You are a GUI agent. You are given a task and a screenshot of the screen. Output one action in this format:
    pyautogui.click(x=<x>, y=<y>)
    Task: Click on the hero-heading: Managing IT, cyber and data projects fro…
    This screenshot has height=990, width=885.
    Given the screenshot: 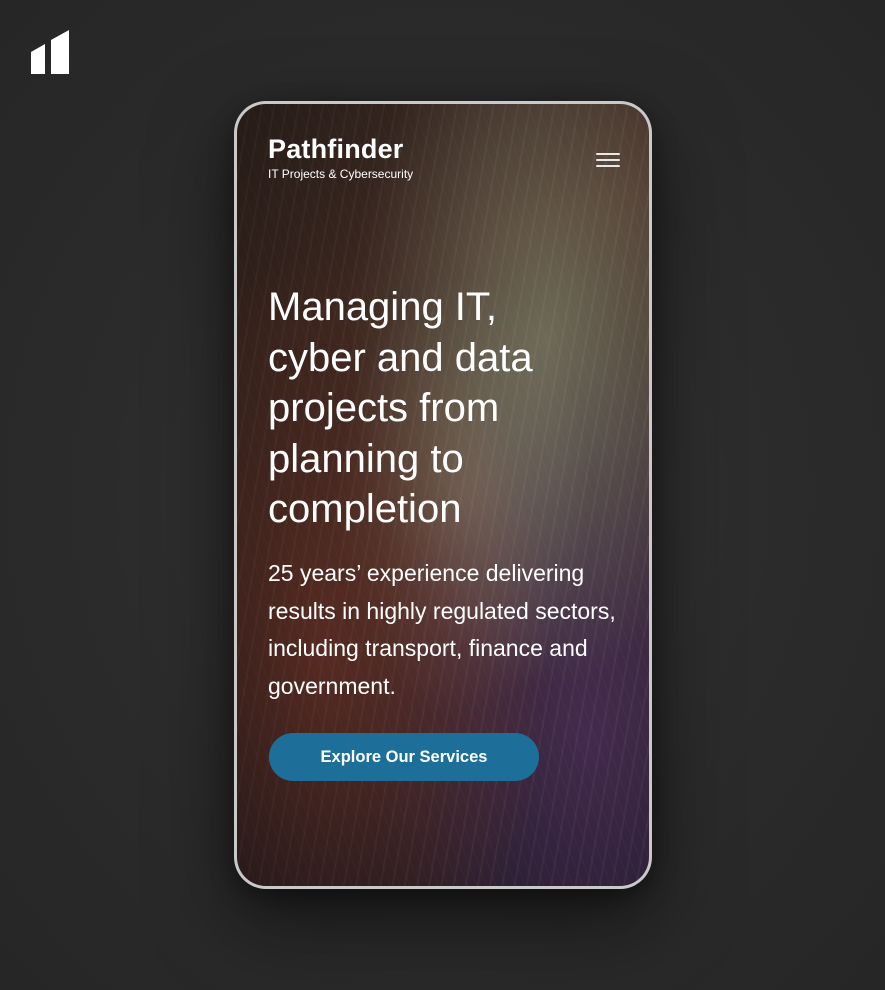 What is the action you would take?
    pyautogui.click(x=400, y=408)
    